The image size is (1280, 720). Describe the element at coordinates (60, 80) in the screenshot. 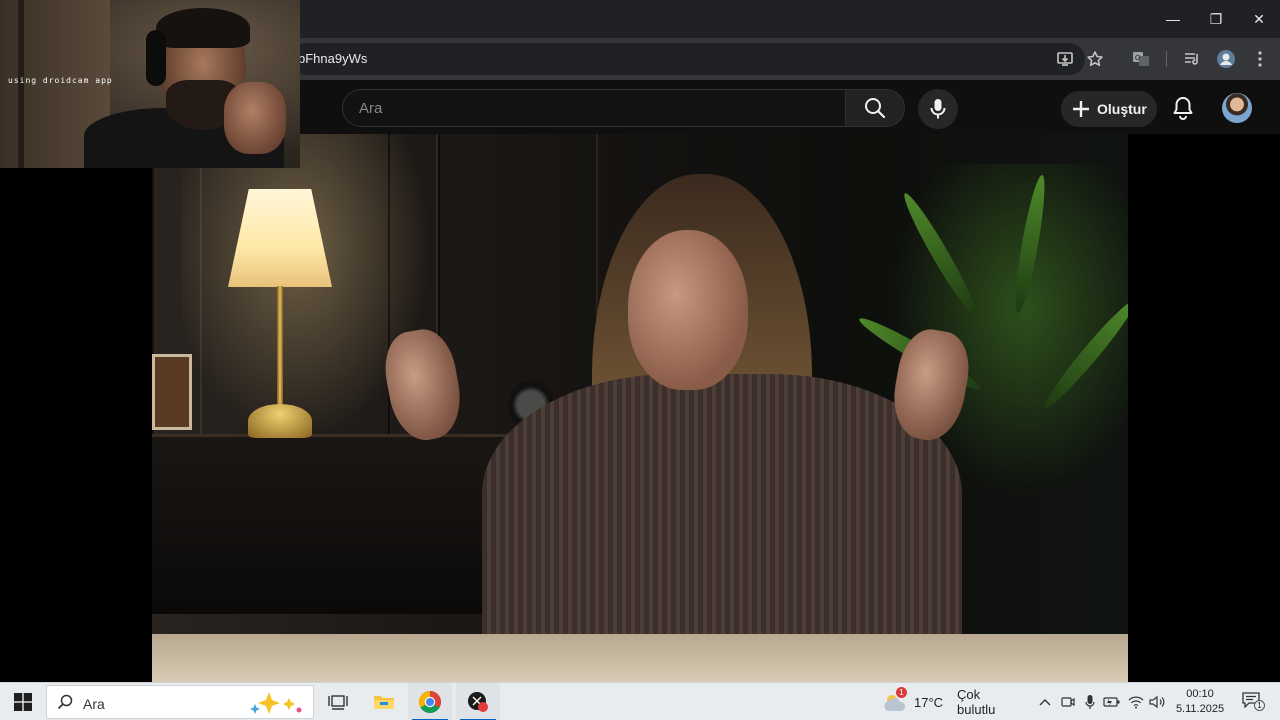

I see `webcam-overlay-text: using droidcam app` at that location.